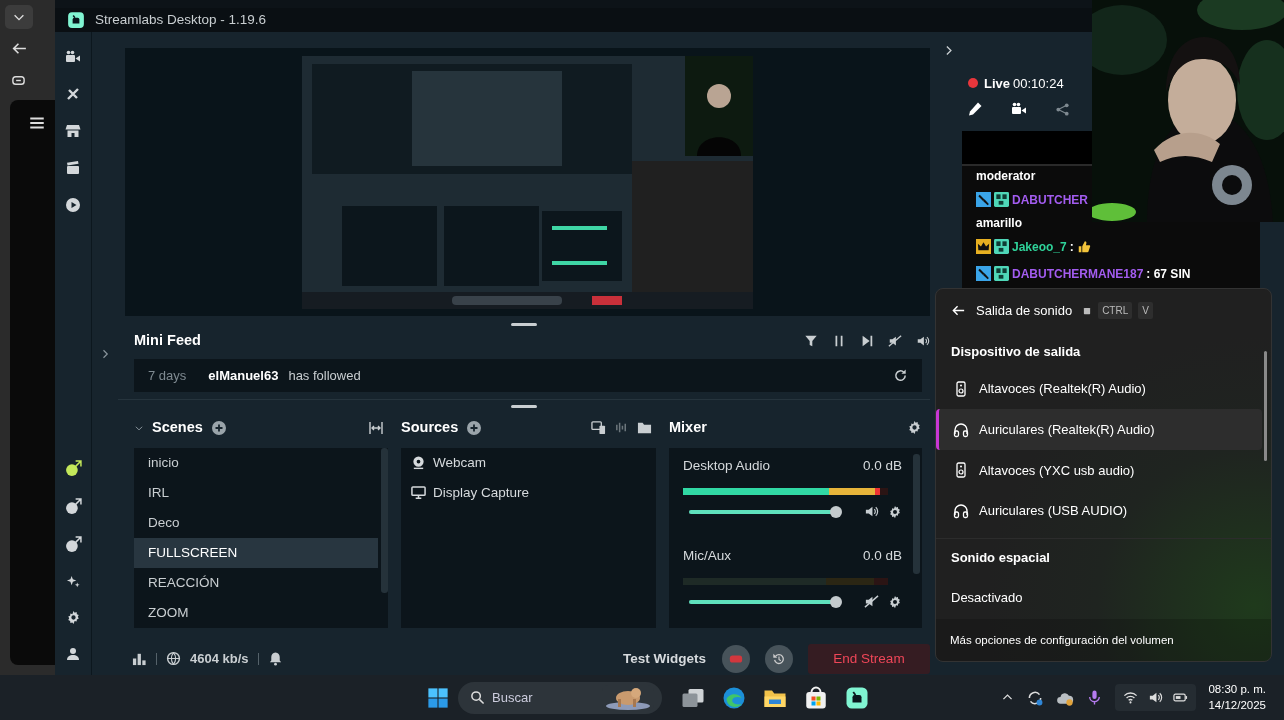 This screenshot has width=1284, height=720. What do you see at coordinates (1168, 274) in the screenshot?
I see `chat-message: : 67 SIN` at bounding box center [1168, 274].